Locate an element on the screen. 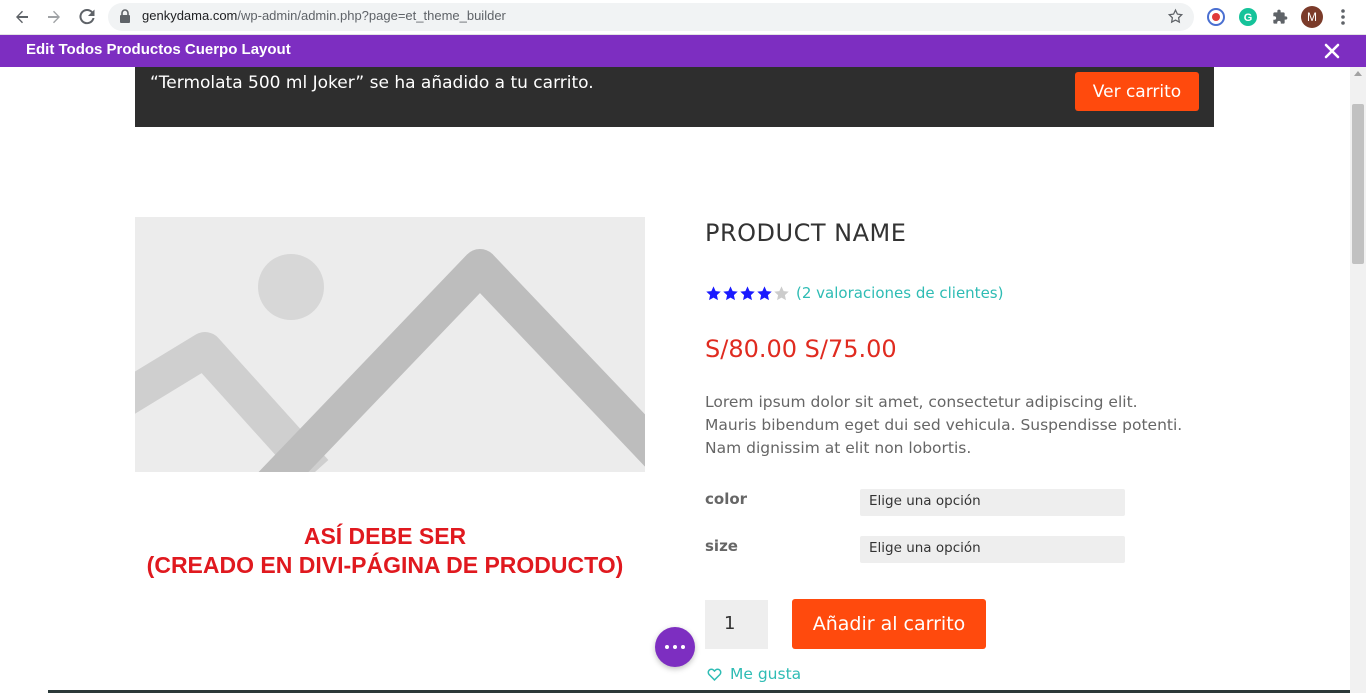 The width and height of the screenshot is (1366, 693). extension-icon is located at coordinates (1216, 17).